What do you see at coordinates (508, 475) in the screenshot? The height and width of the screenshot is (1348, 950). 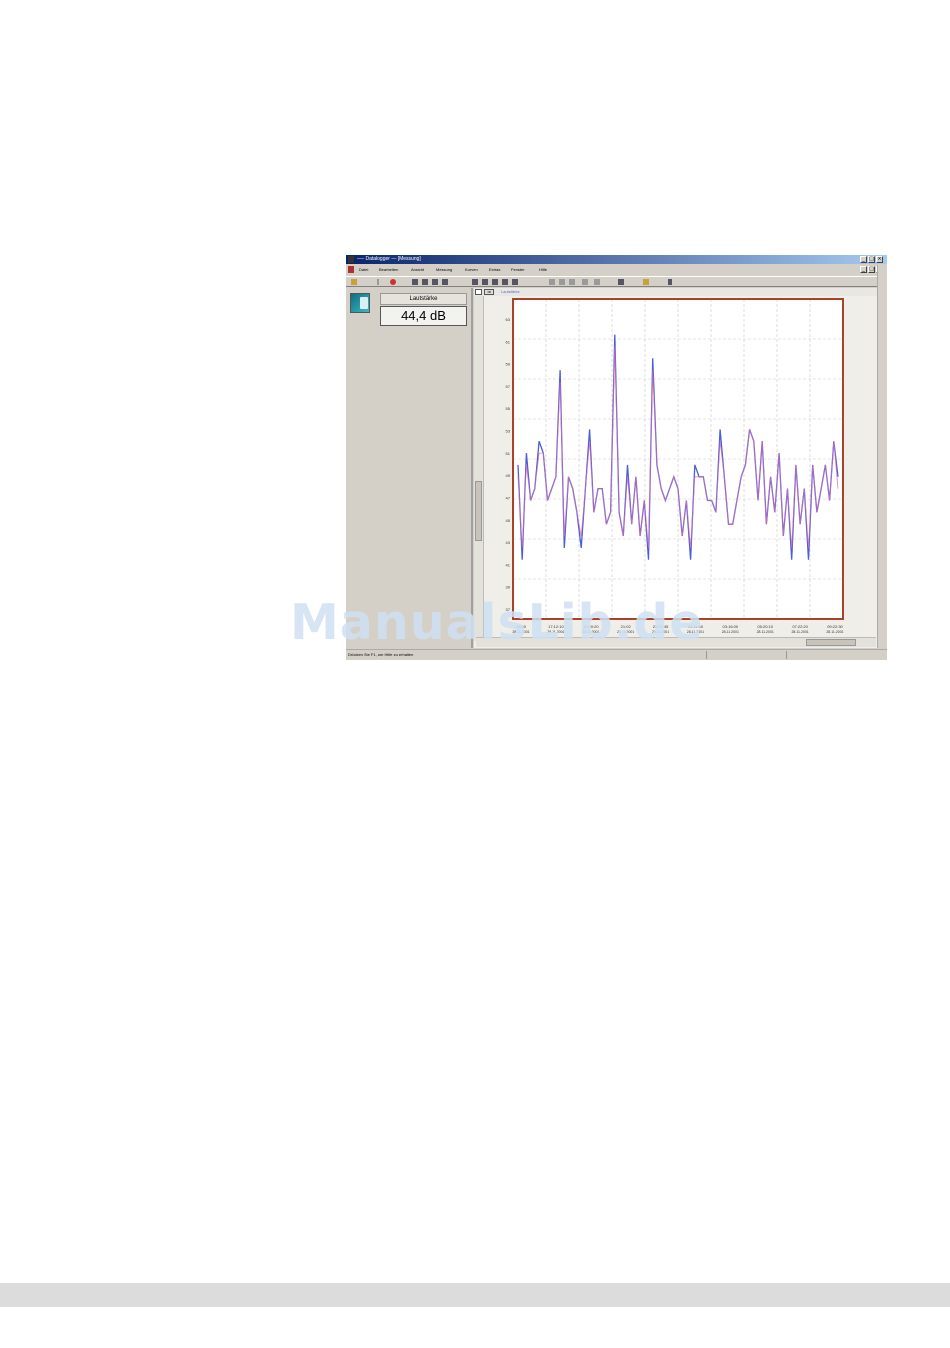 I see `y-tick-label: 49` at bounding box center [508, 475].